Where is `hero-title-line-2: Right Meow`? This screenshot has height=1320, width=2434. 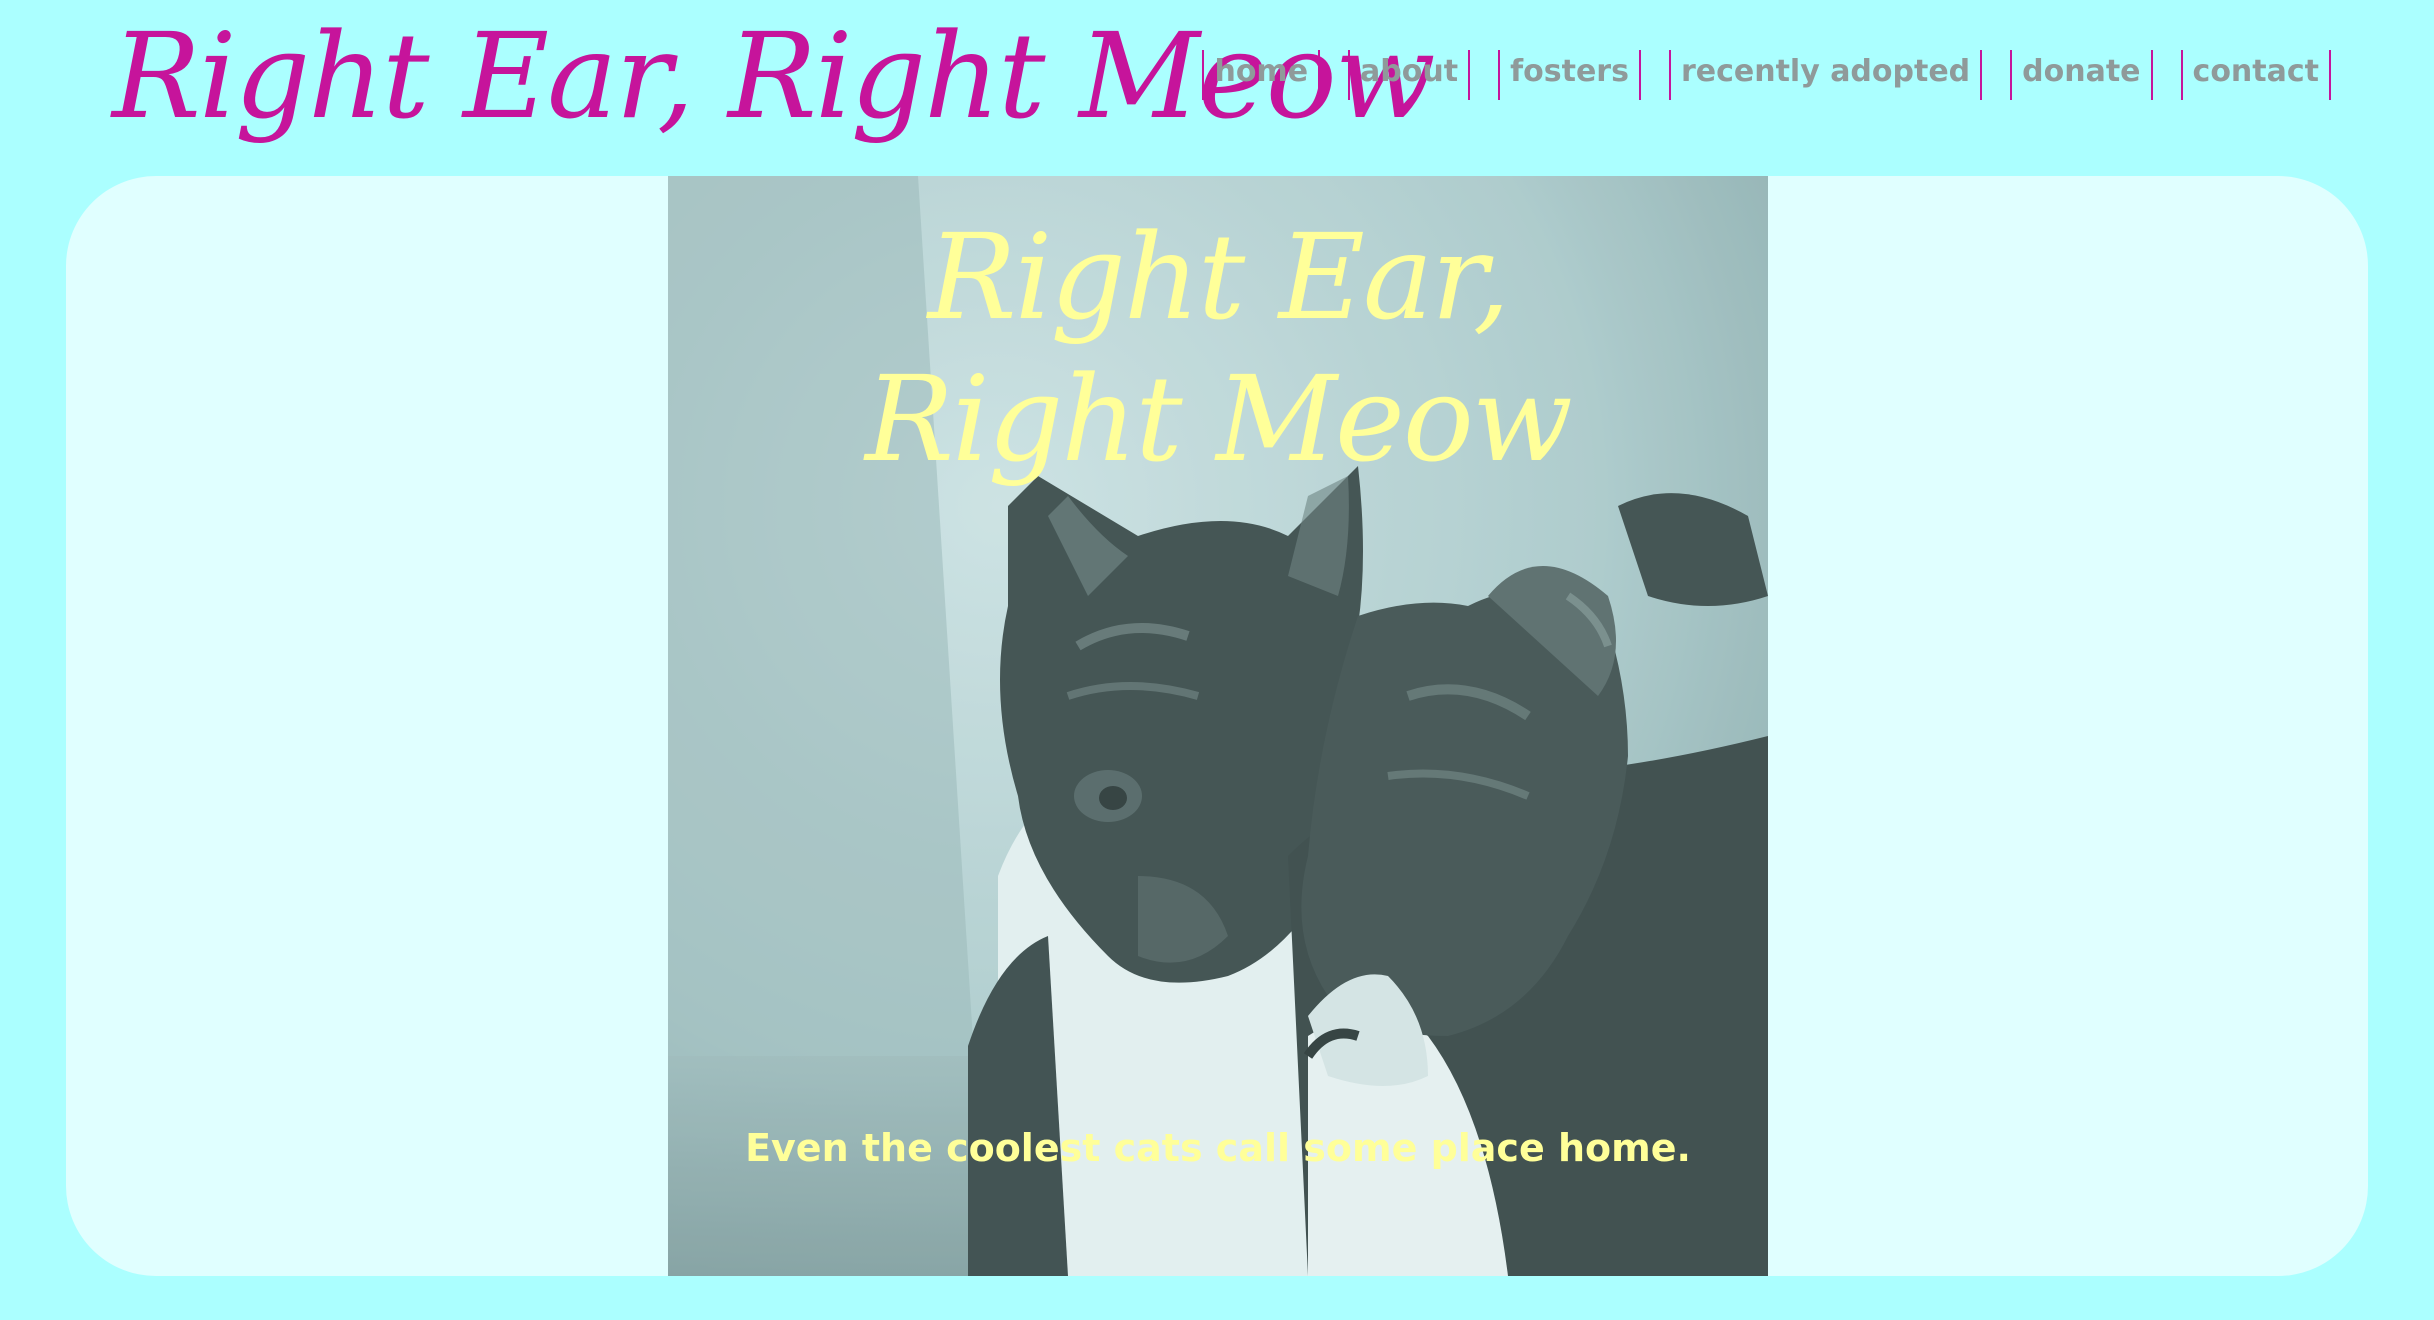
hero-title-line-2: Right Meow is located at coordinates (1219, 419).